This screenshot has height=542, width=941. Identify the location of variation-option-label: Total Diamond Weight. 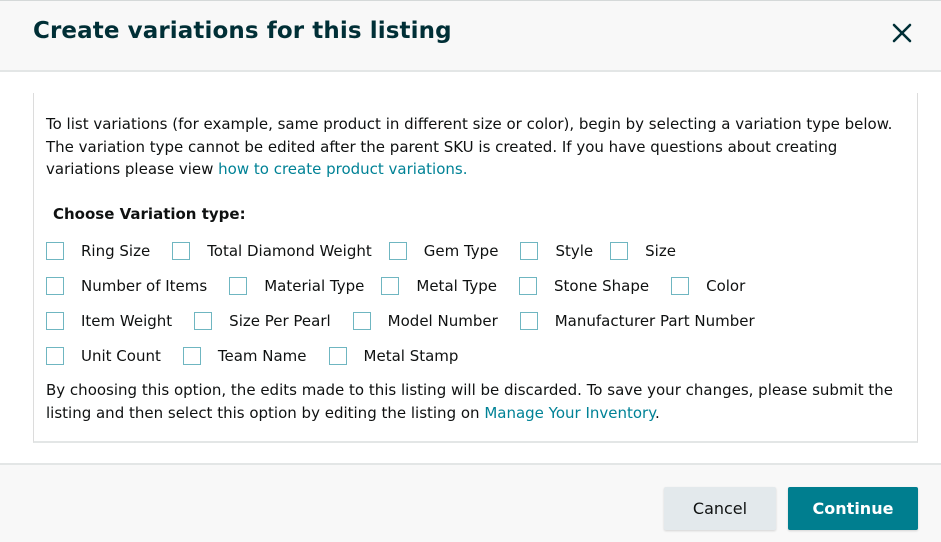
(289, 251).